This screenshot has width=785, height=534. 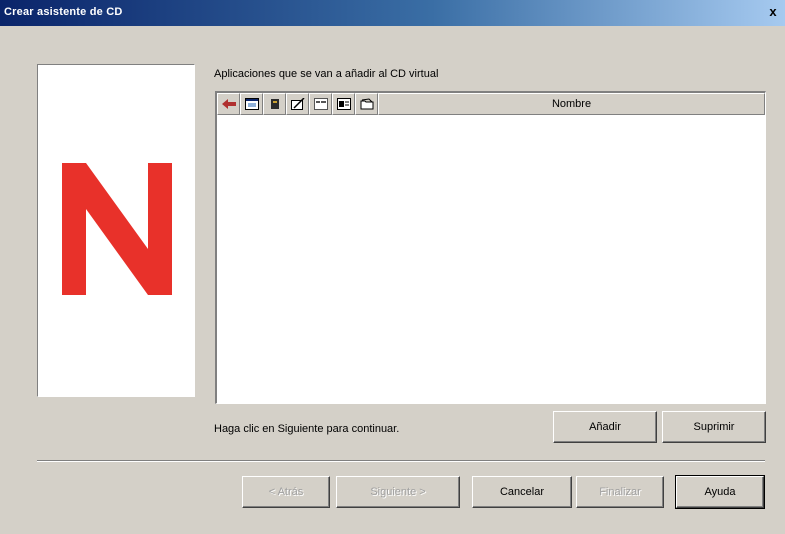 I want to click on finish-button: Finalizar, so click(x=620, y=492).